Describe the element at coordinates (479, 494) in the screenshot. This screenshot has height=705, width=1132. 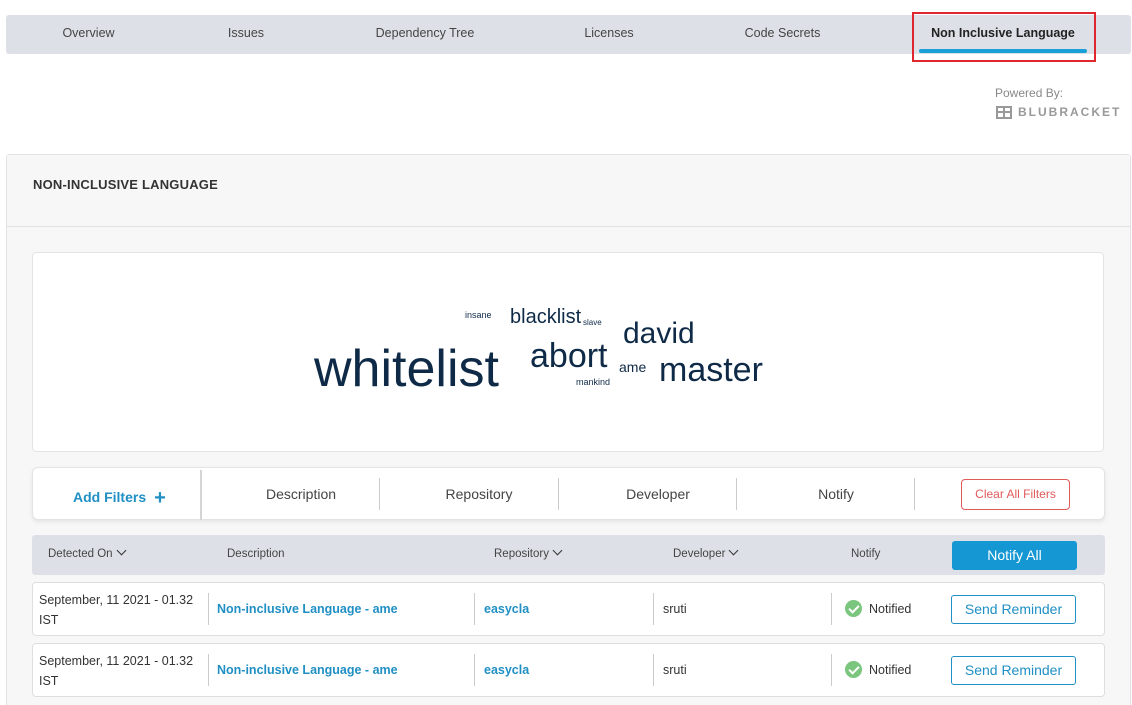
I see `filter-repository: Repository` at that location.